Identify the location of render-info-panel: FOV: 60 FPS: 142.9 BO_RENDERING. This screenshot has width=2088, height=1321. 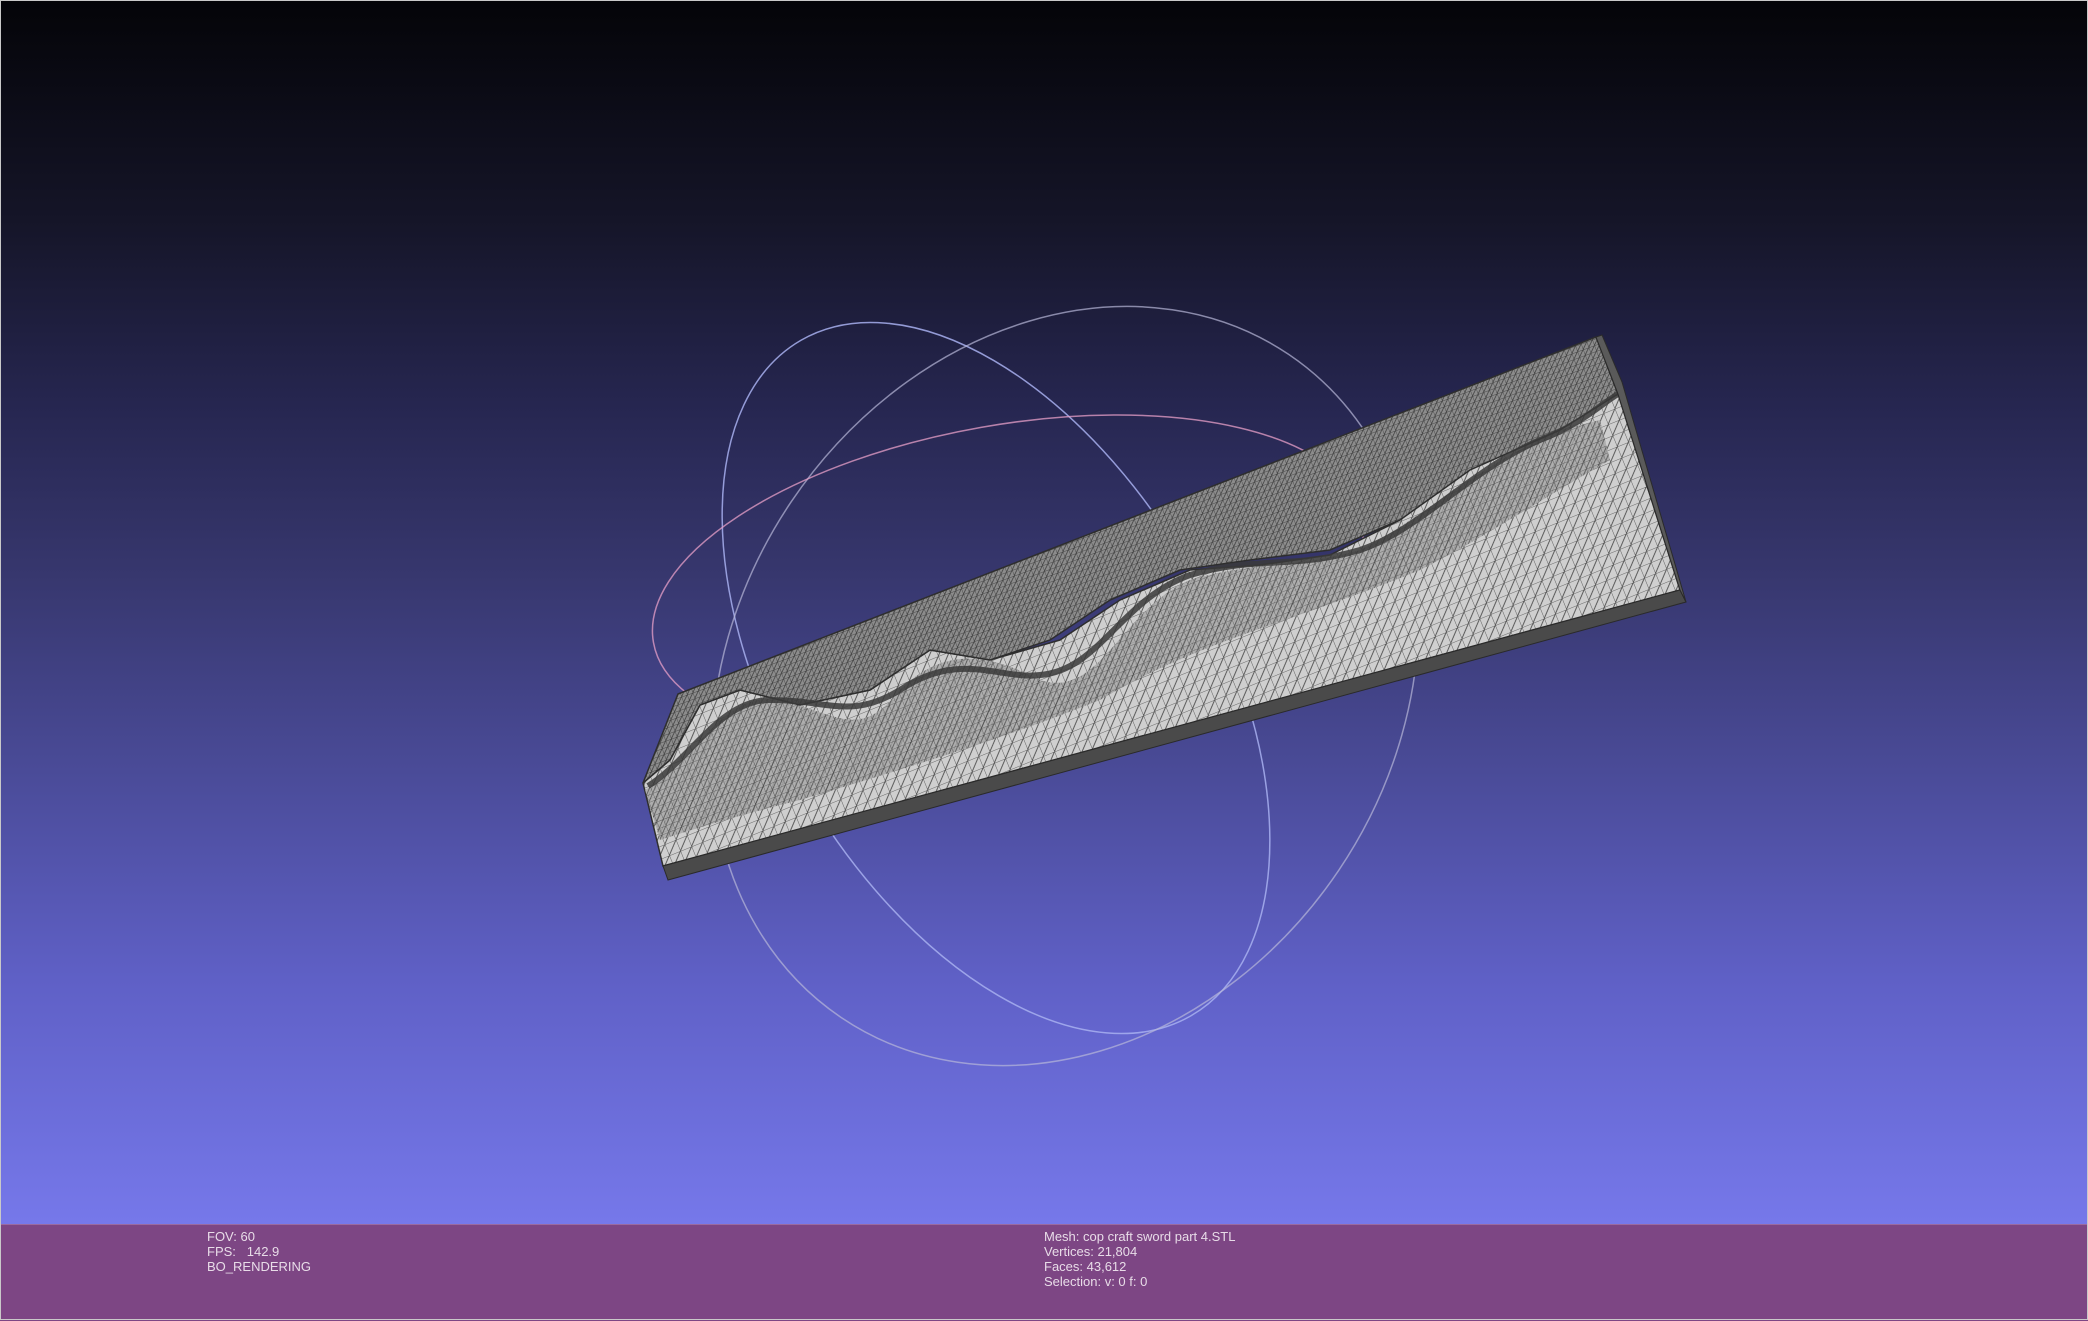
(259, 1251).